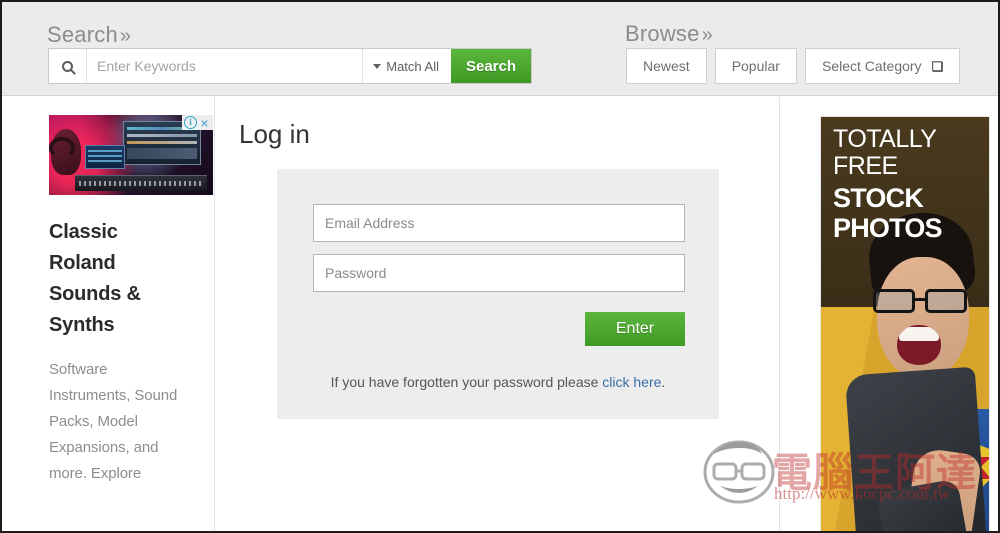 This screenshot has width=1000, height=533. What do you see at coordinates (888, 228) in the screenshot?
I see `right-ad-line-4: PHOTOS` at bounding box center [888, 228].